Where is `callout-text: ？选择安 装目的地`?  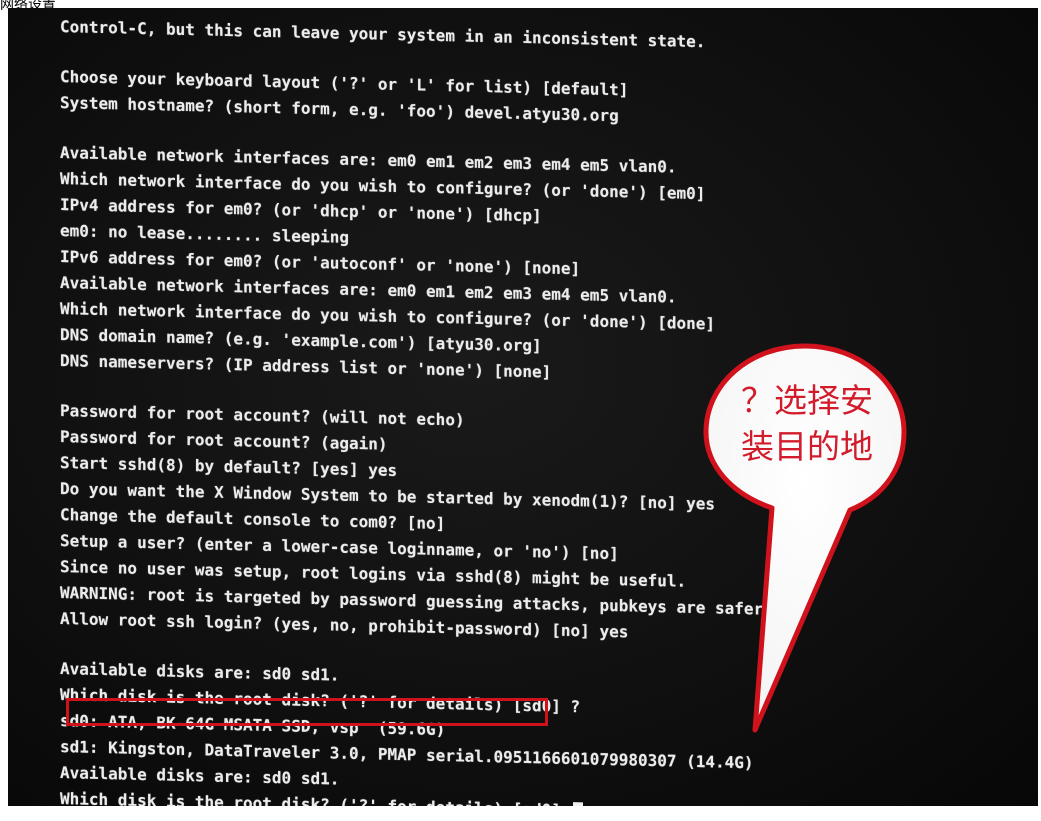
callout-text: ？选择安 装目的地 is located at coordinates (807, 424).